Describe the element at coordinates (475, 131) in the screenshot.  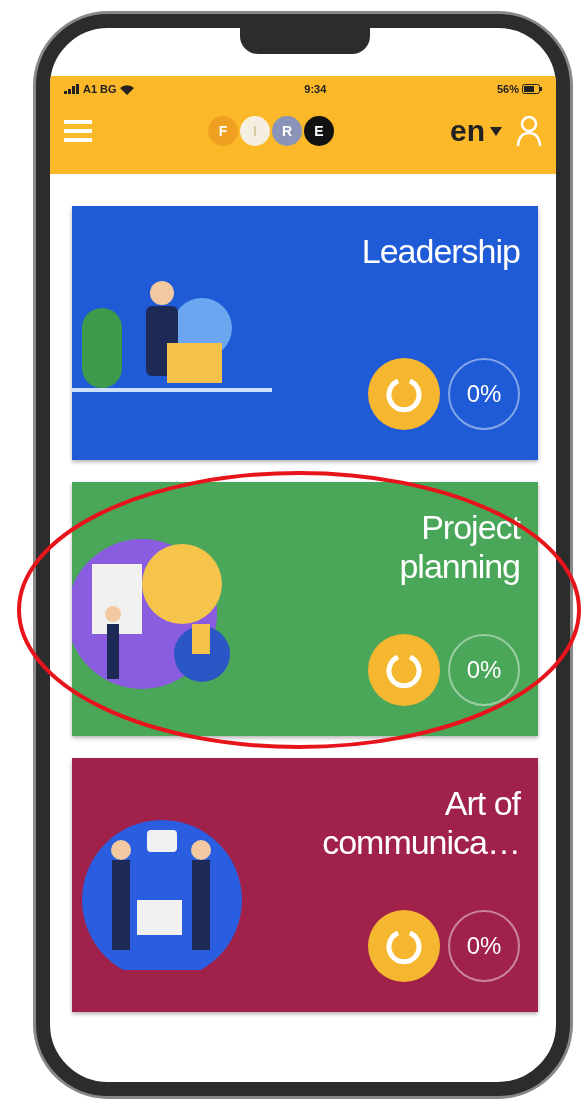
I see `language-selector: en` at that location.